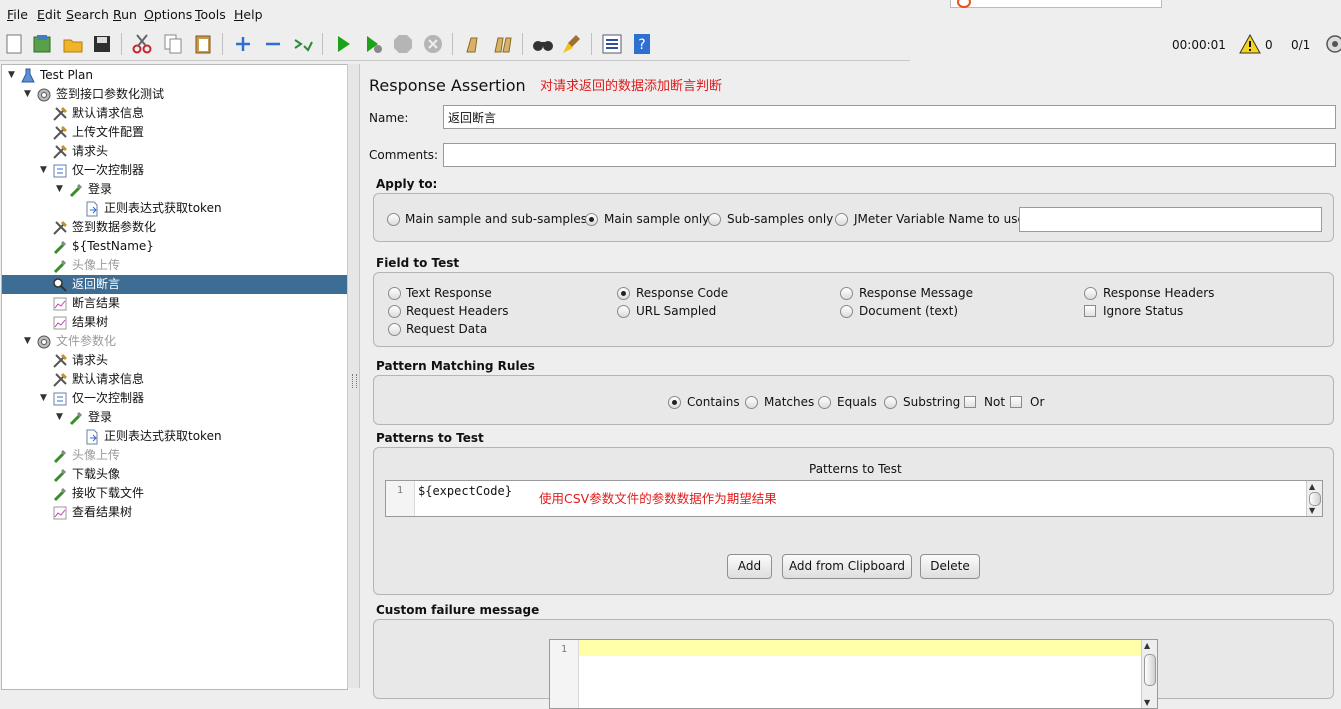  What do you see at coordinates (142, 44) in the screenshot?
I see `cut-icon` at bounding box center [142, 44].